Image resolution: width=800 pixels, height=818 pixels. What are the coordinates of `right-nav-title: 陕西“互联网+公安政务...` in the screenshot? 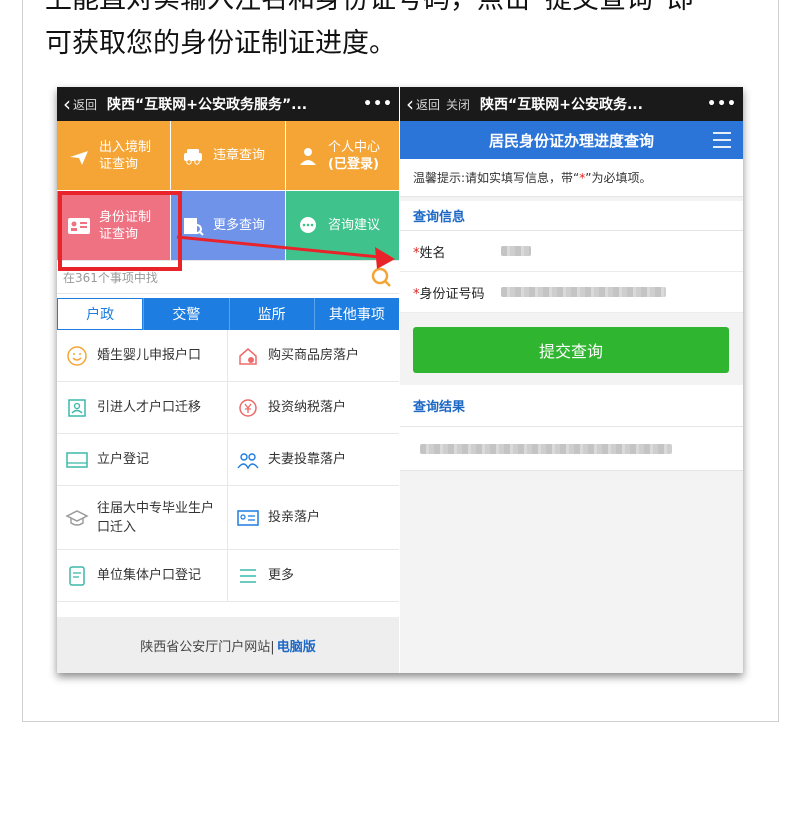 It's located at (561, 105).